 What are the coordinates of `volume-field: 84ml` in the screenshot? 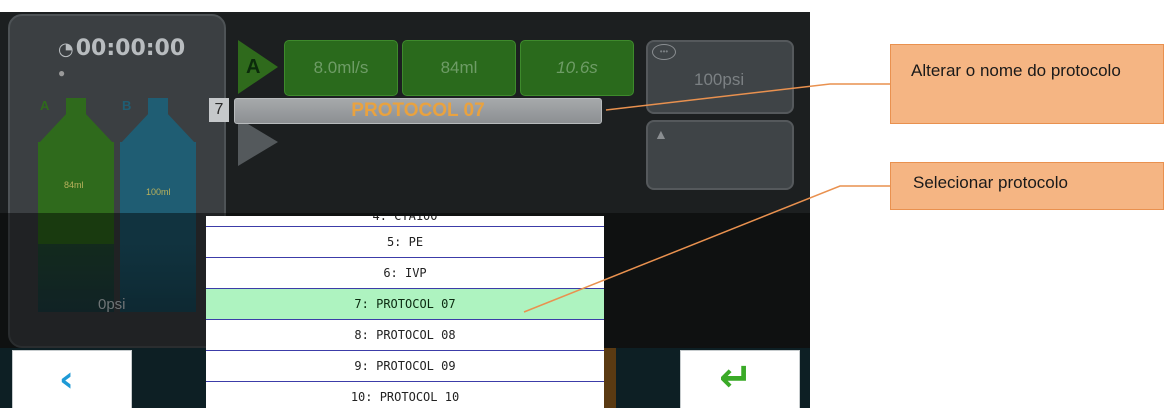 It's located at (459, 68).